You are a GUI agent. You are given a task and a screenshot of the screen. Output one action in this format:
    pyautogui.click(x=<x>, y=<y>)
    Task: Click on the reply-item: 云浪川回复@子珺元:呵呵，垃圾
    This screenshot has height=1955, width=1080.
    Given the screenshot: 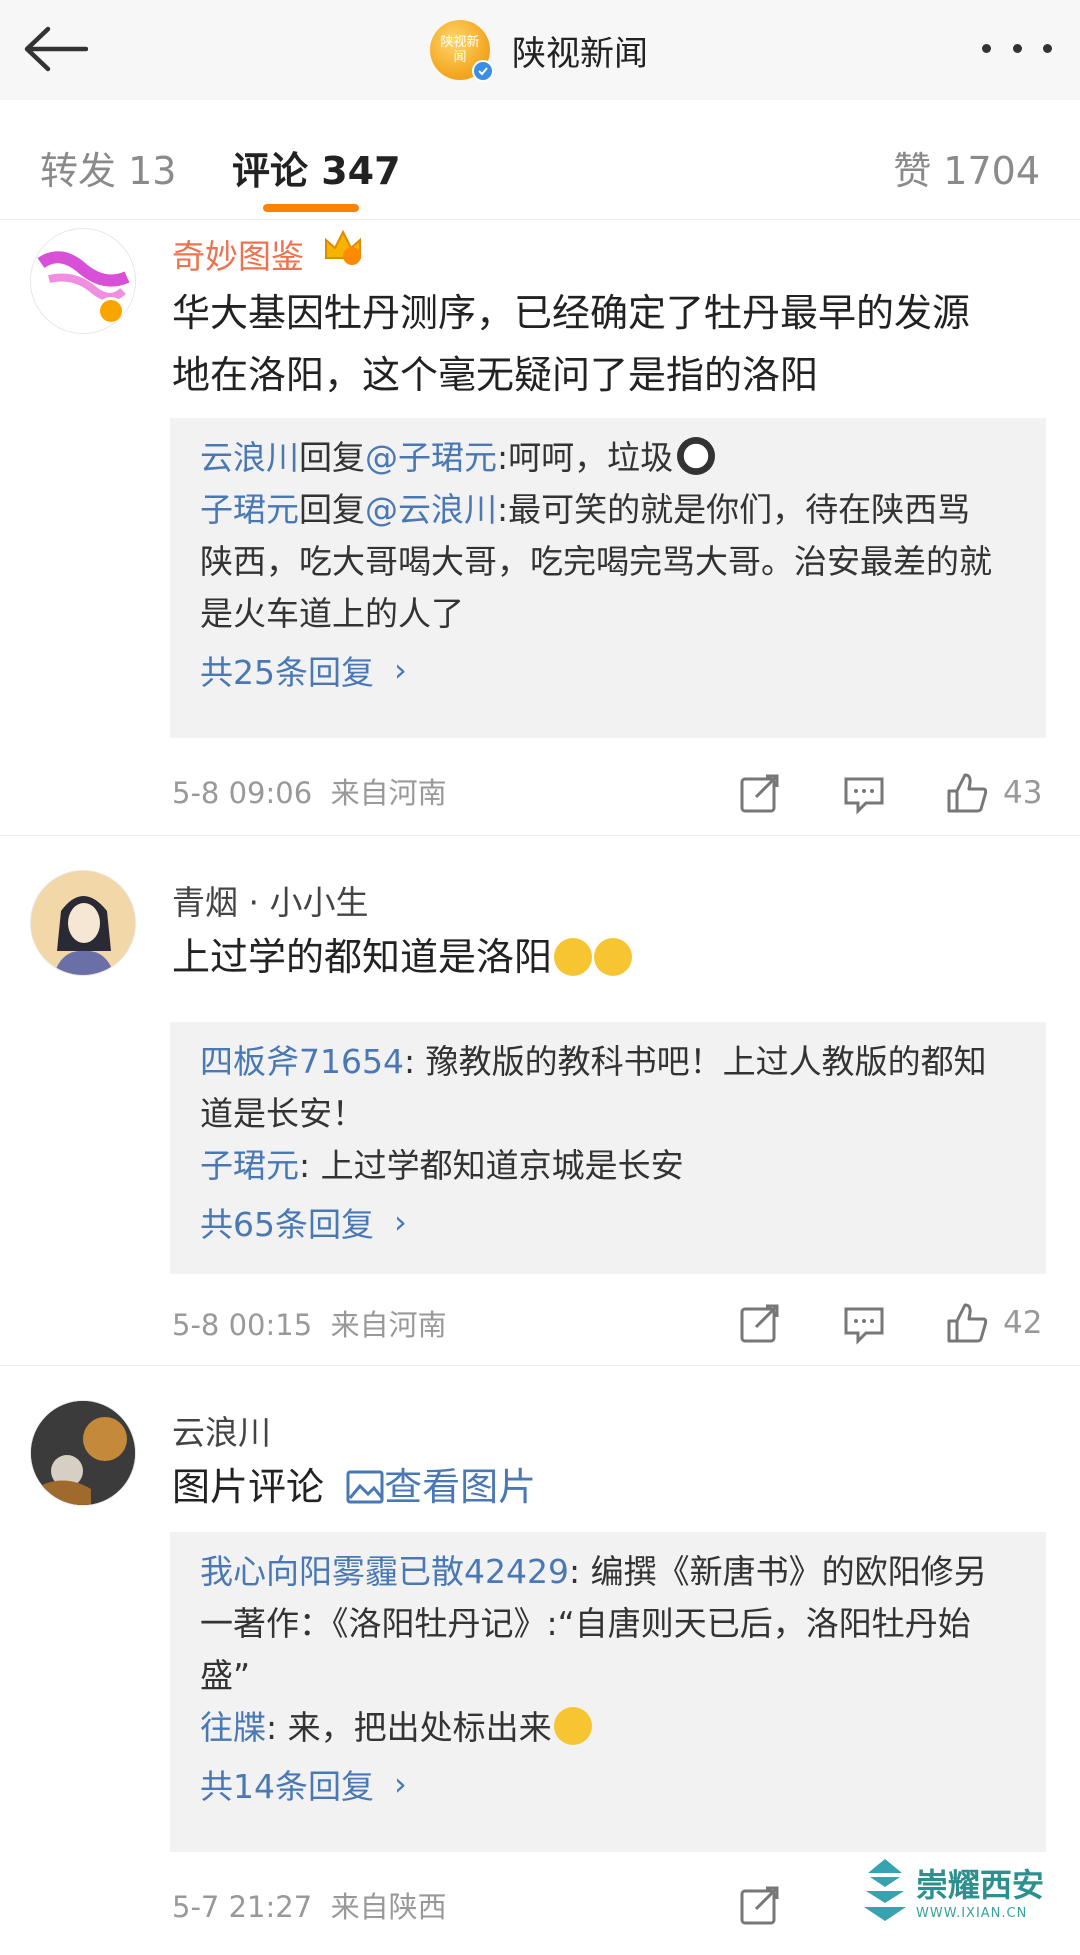 What is the action you would take?
    pyautogui.click(x=608, y=458)
    